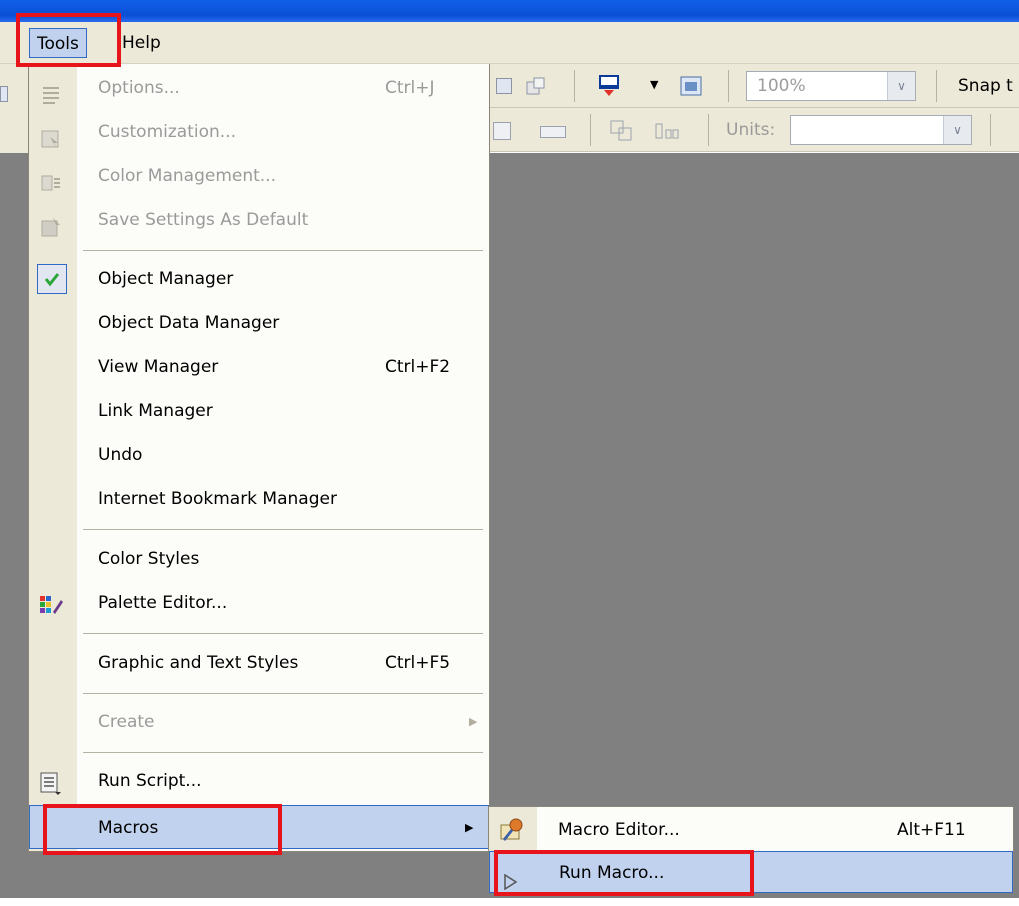 This screenshot has width=1019, height=906. What do you see at coordinates (931, 830) in the screenshot?
I see `menu-item-shortcut: Alt+F11` at bounding box center [931, 830].